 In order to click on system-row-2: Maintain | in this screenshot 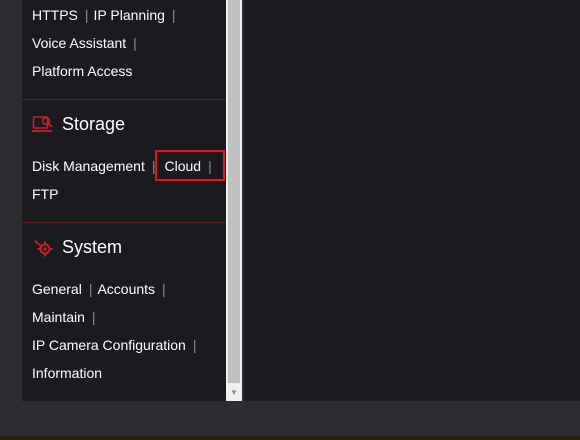, I will do `click(66, 317)`.